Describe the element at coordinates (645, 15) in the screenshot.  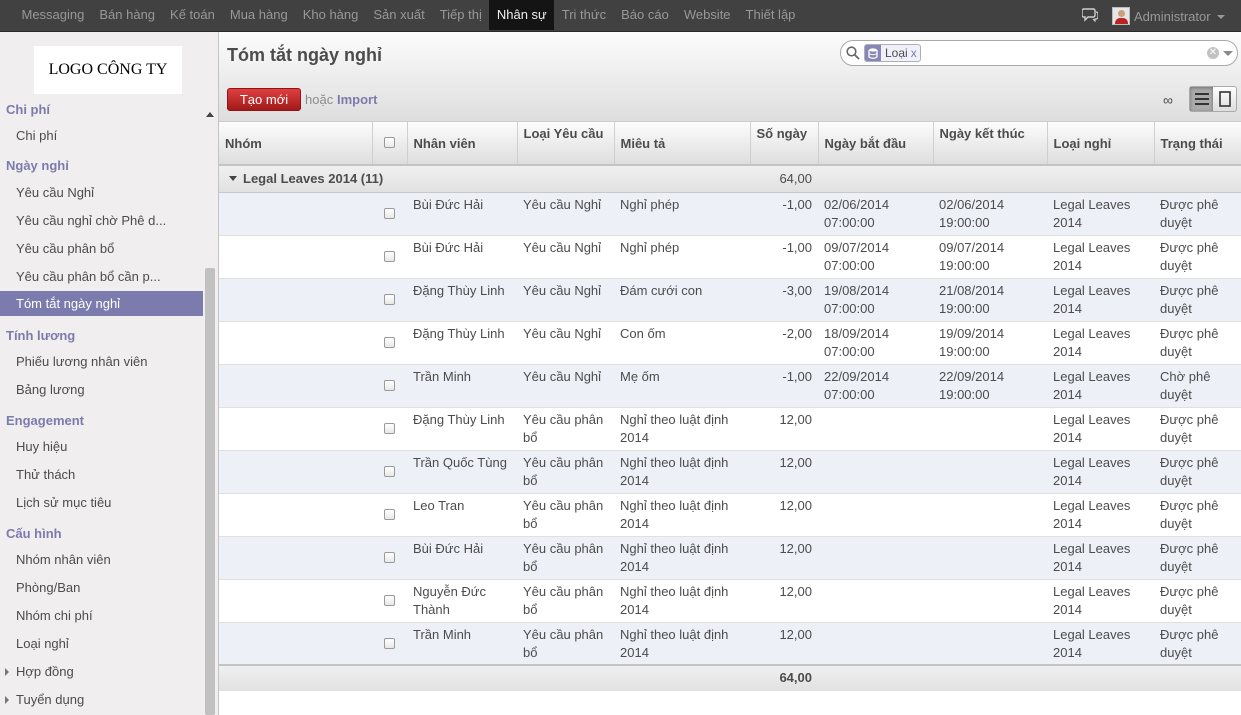
I see `top-menu-reporting: Báo cáo` at that location.